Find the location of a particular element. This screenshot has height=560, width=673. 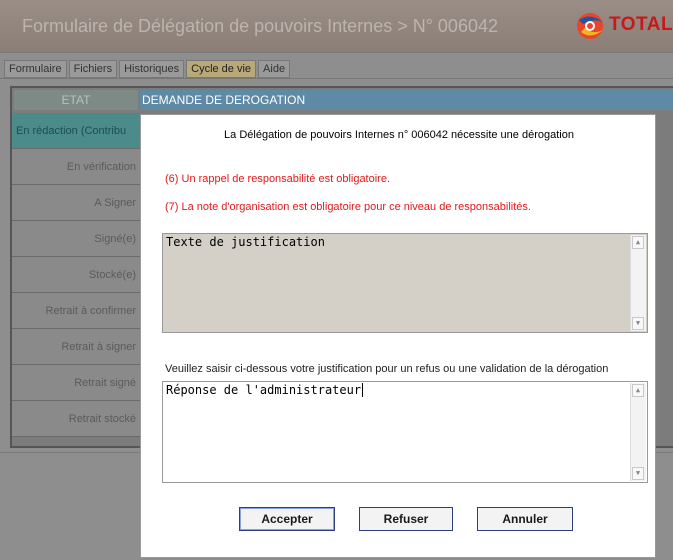

state-row: Retrait stocké is located at coordinates (76, 419).